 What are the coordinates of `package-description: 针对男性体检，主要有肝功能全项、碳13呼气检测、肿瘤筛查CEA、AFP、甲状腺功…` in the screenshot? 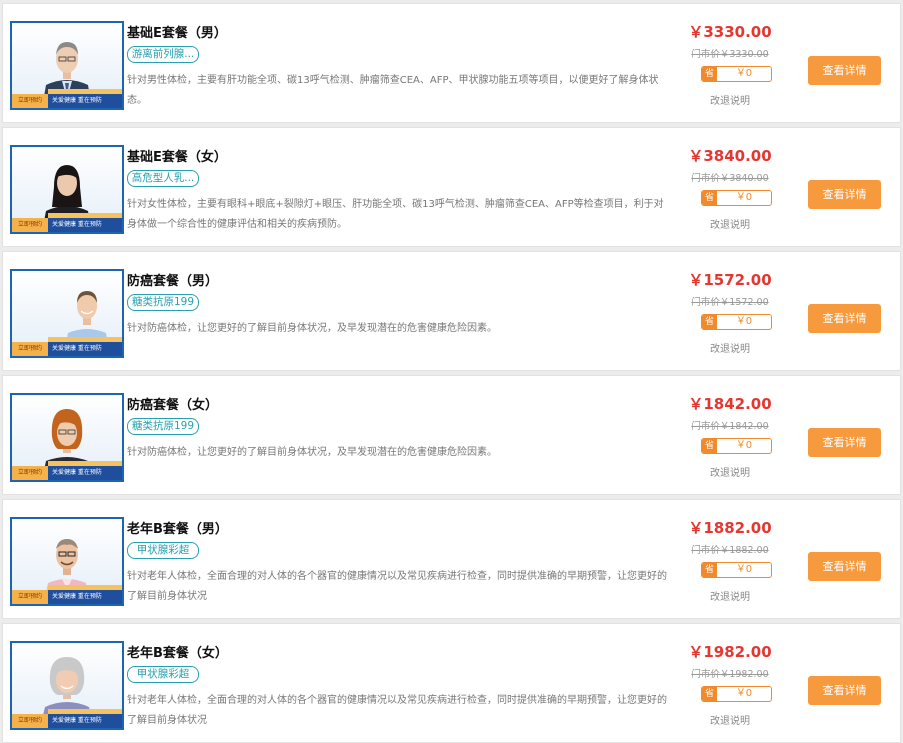 It's located at (393, 90).